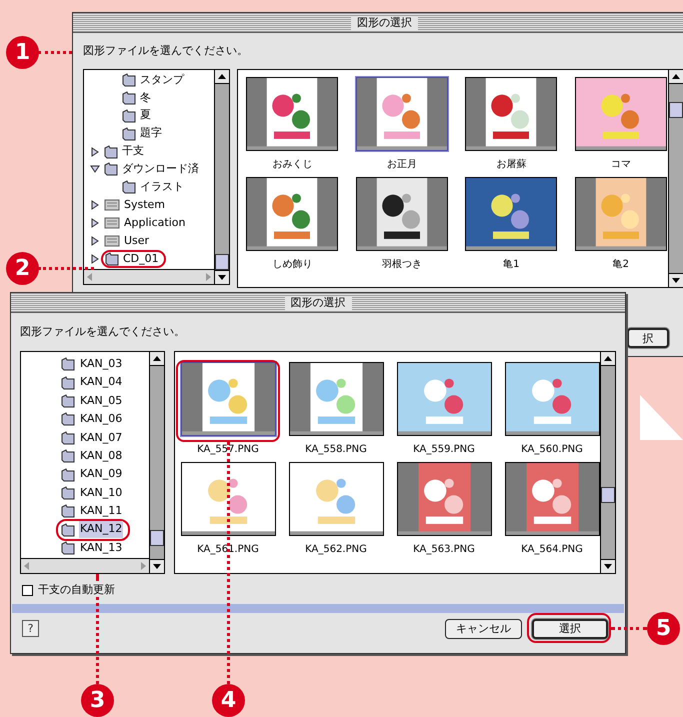  Describe the element at coordinates (336, 450) in the screenshot. I see `thumbnail-label: KA_558.PNG` at that location.